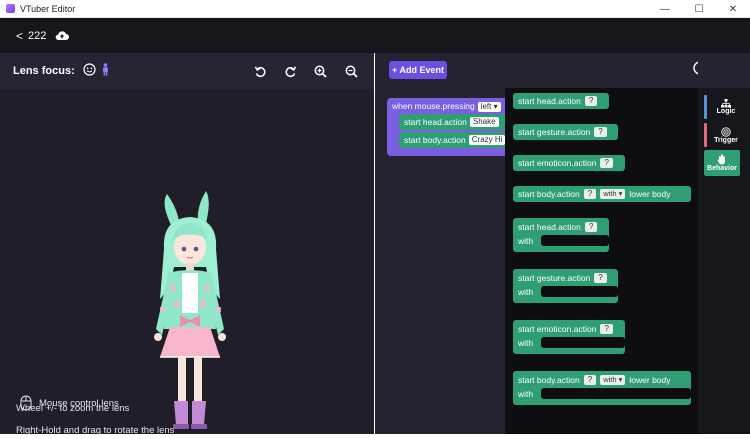 This screenshot has width=750, height=439. Describe the element at coordinates (724, 70) in the screenshot. I see `workspace-corner` at that location.